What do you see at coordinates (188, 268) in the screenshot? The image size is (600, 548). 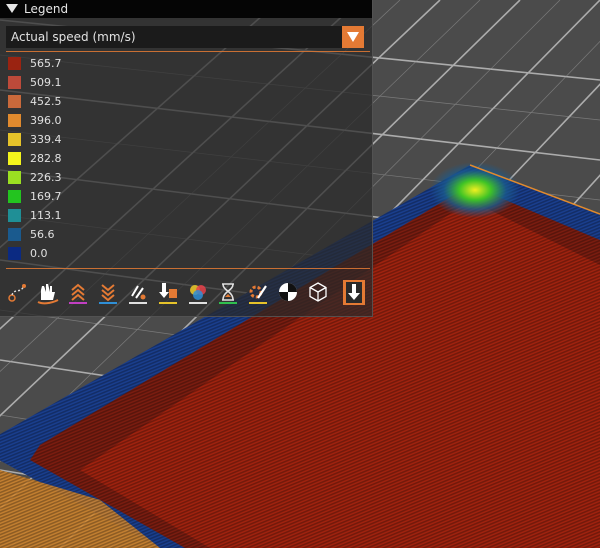 I see `separator-bottom` at bounding box center [188, 268].